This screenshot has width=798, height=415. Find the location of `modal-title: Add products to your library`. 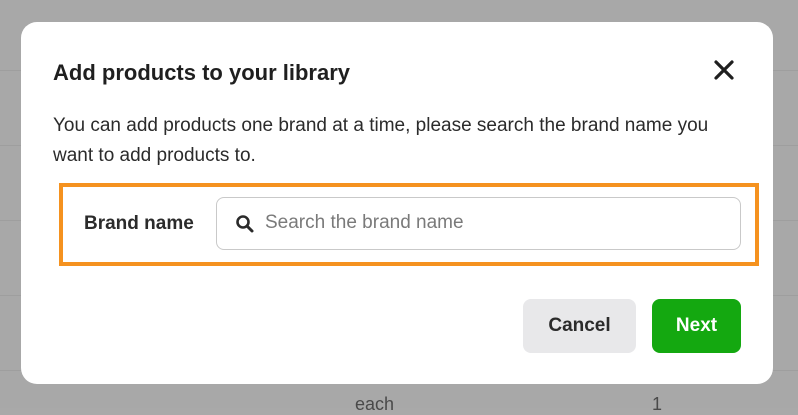

modal-title: Add products to your library is located at coordinates (202, 72).